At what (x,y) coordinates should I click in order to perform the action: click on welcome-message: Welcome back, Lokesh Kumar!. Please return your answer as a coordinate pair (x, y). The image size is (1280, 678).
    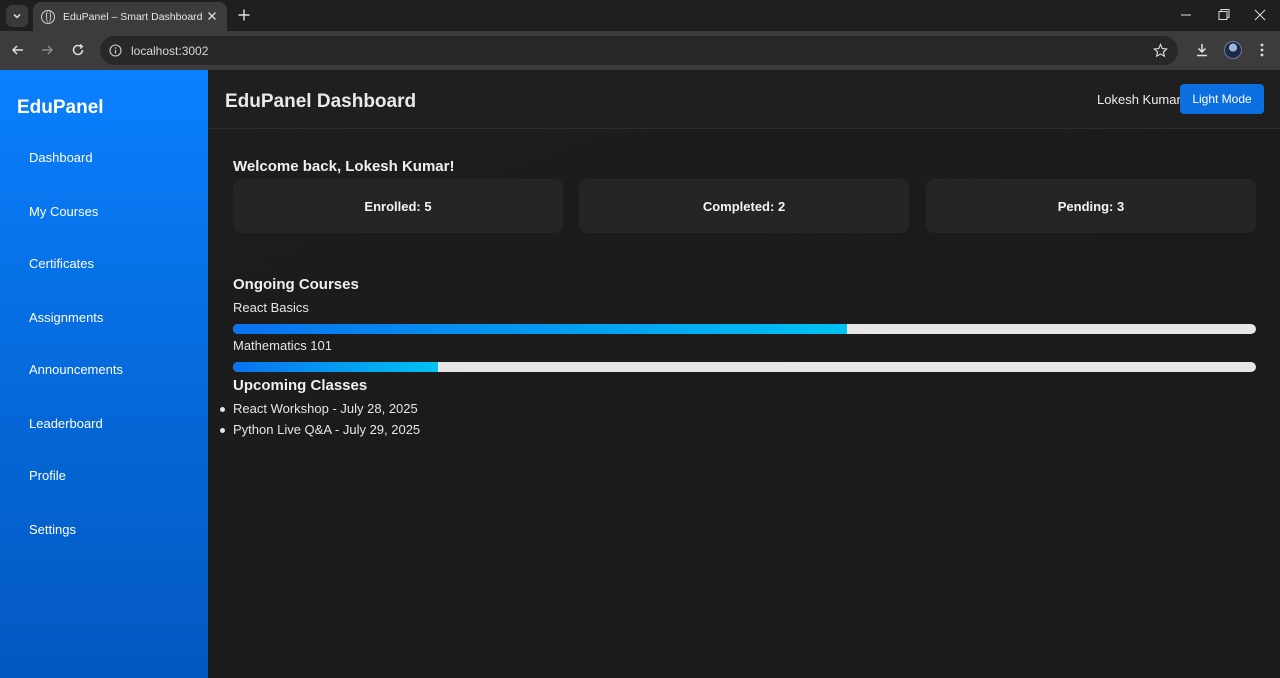
    Looking at the image, I should click on (344, 166).